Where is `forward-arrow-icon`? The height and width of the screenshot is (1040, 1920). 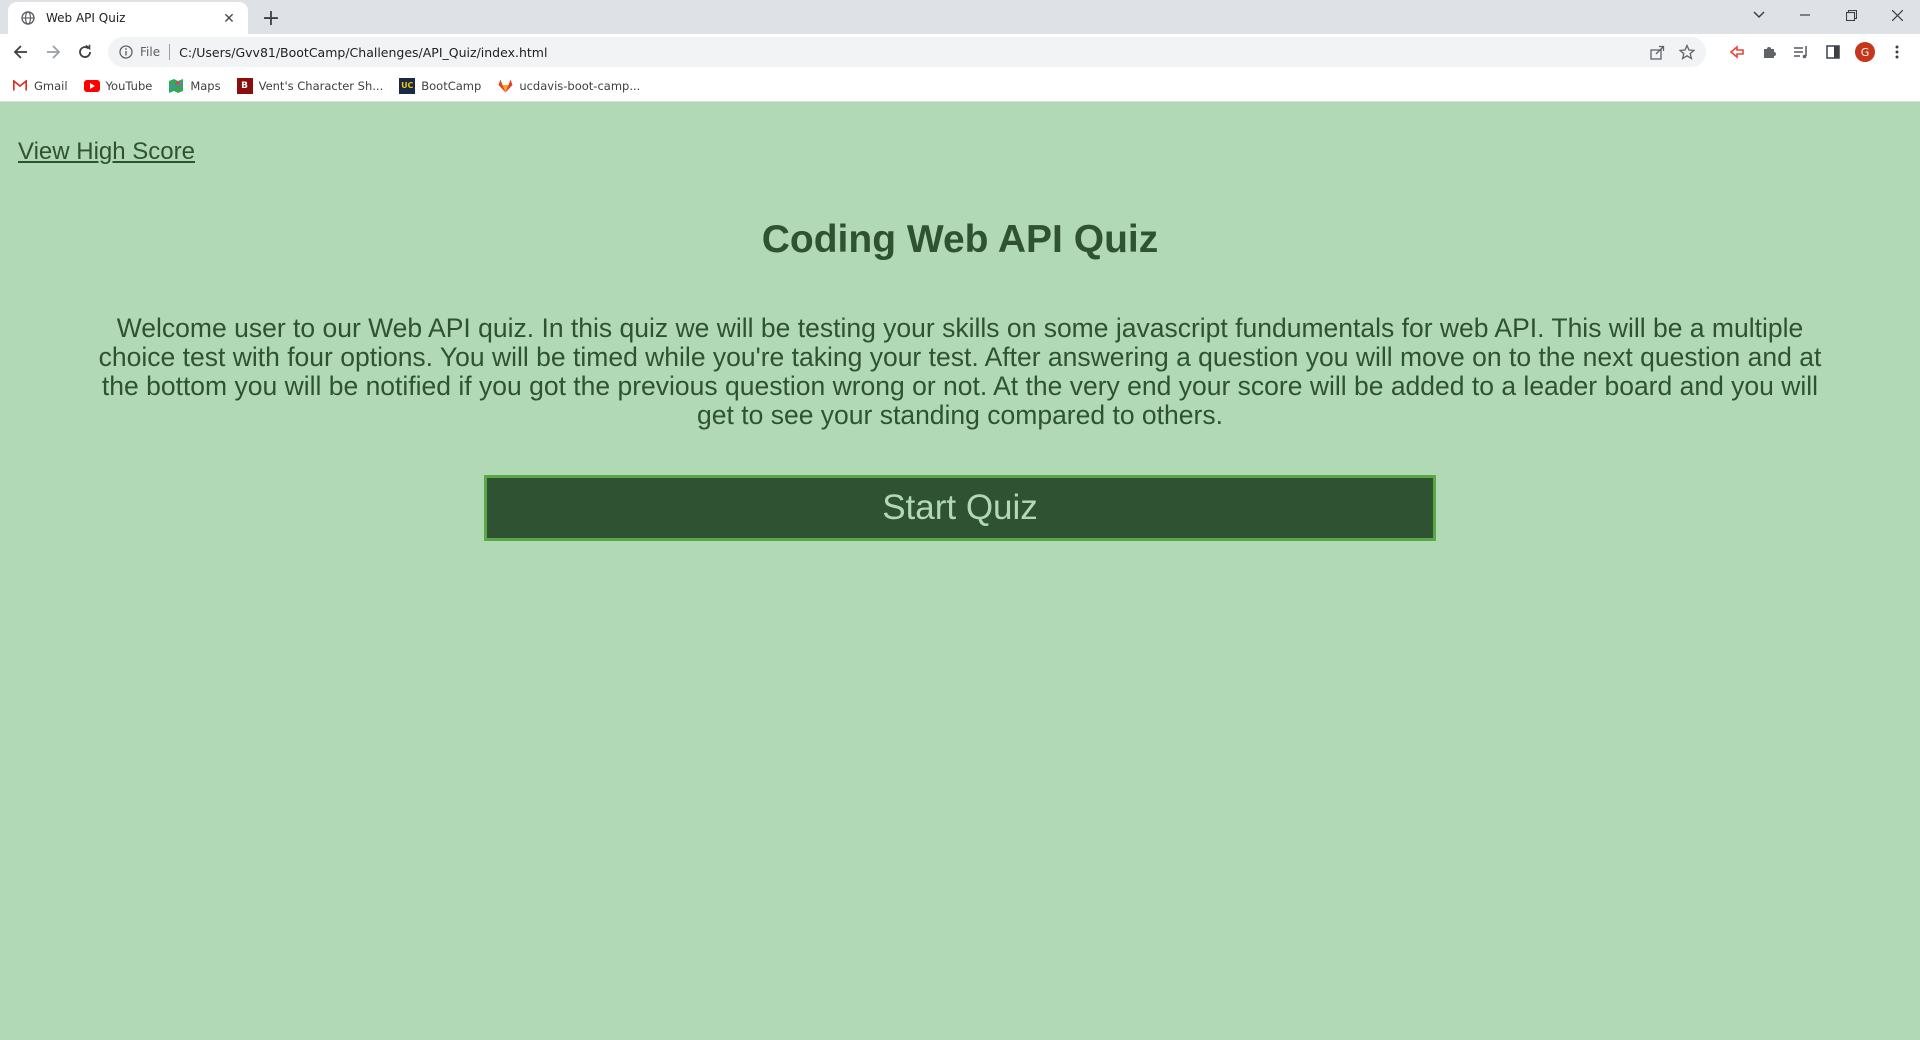
forward-arrow-icon is located at coordinates (53, 52).